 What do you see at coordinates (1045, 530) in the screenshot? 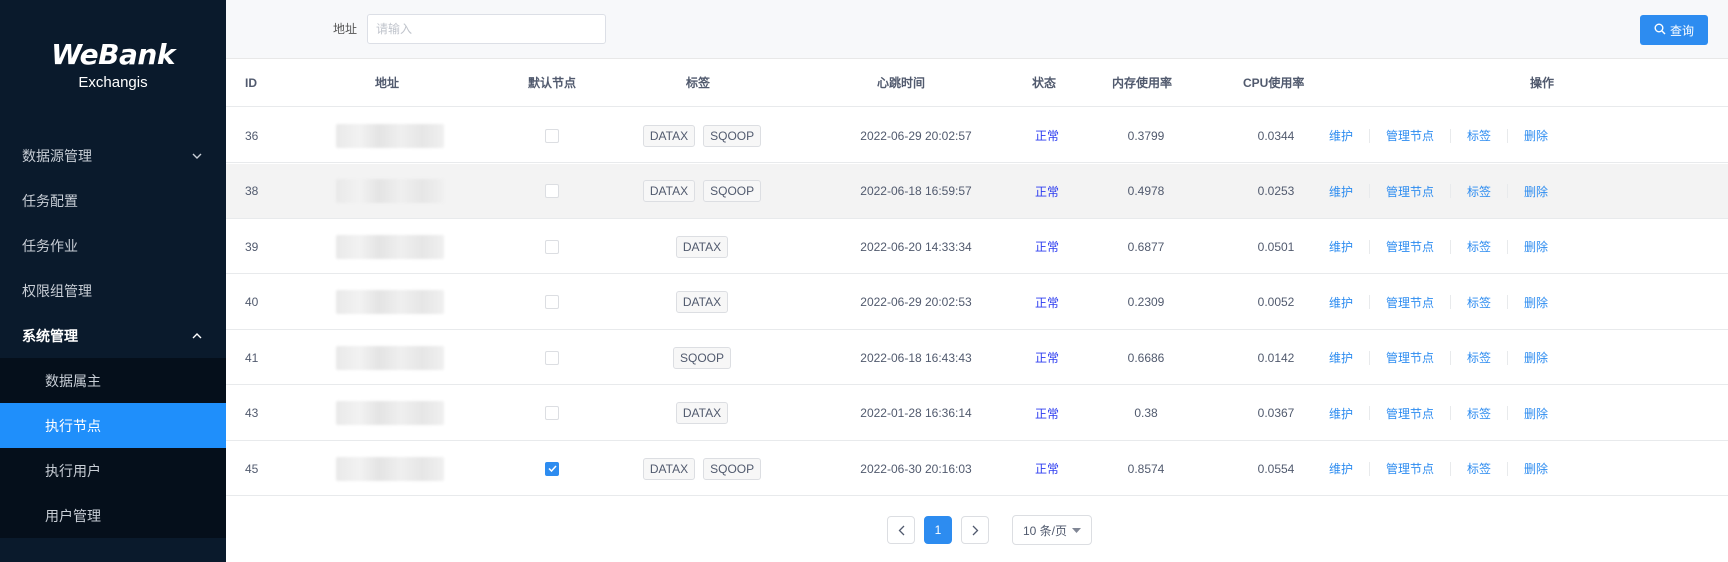
I see `page-size-label: 10 条/页` at bounding box center [1045, 530].